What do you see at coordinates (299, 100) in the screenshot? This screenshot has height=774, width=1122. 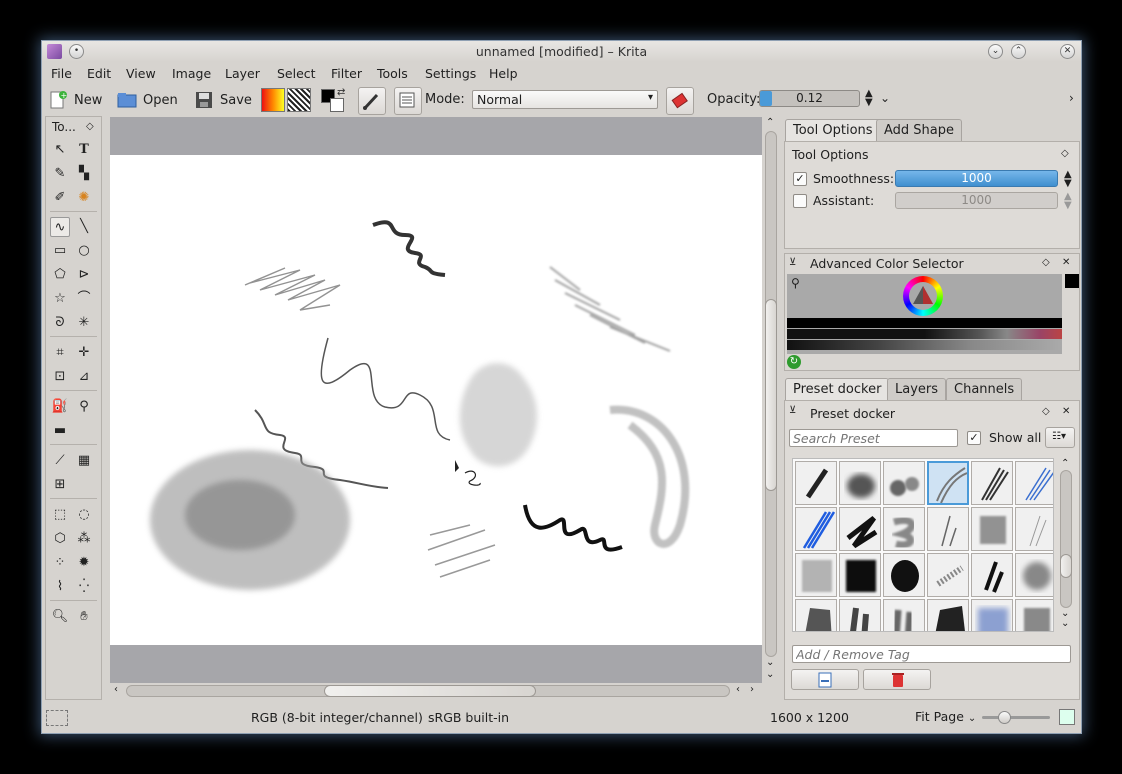 I see `pattern-selector` at bounding box center [299, 100].